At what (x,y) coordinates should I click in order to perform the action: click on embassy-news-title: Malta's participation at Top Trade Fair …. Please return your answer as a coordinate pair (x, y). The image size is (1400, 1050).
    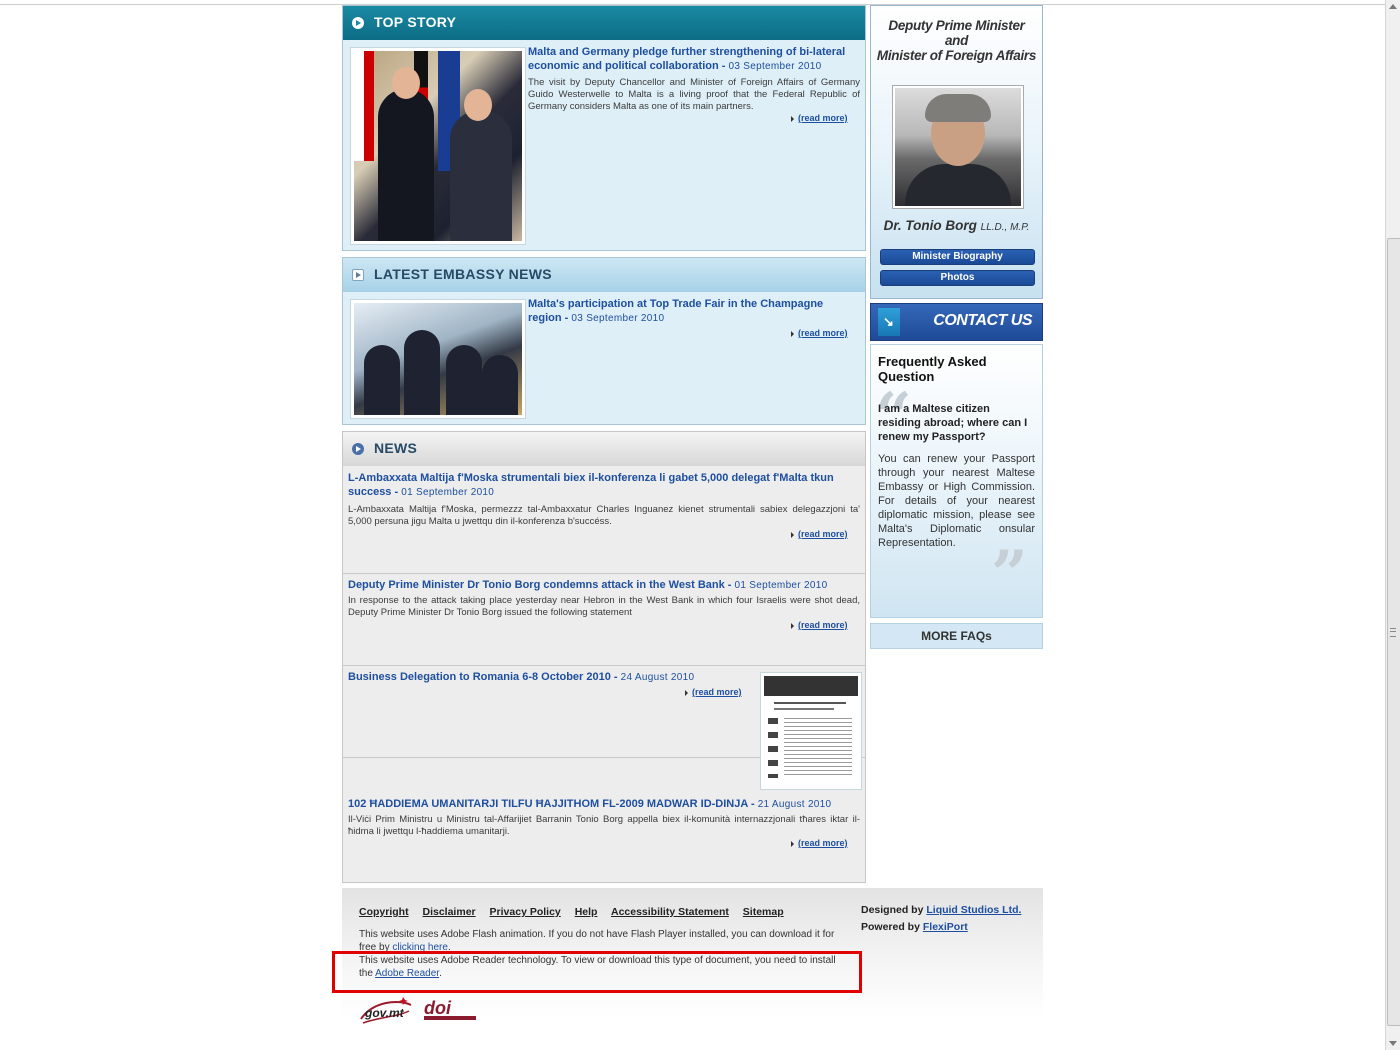
    Looking at the image, I should click on (688, 311).